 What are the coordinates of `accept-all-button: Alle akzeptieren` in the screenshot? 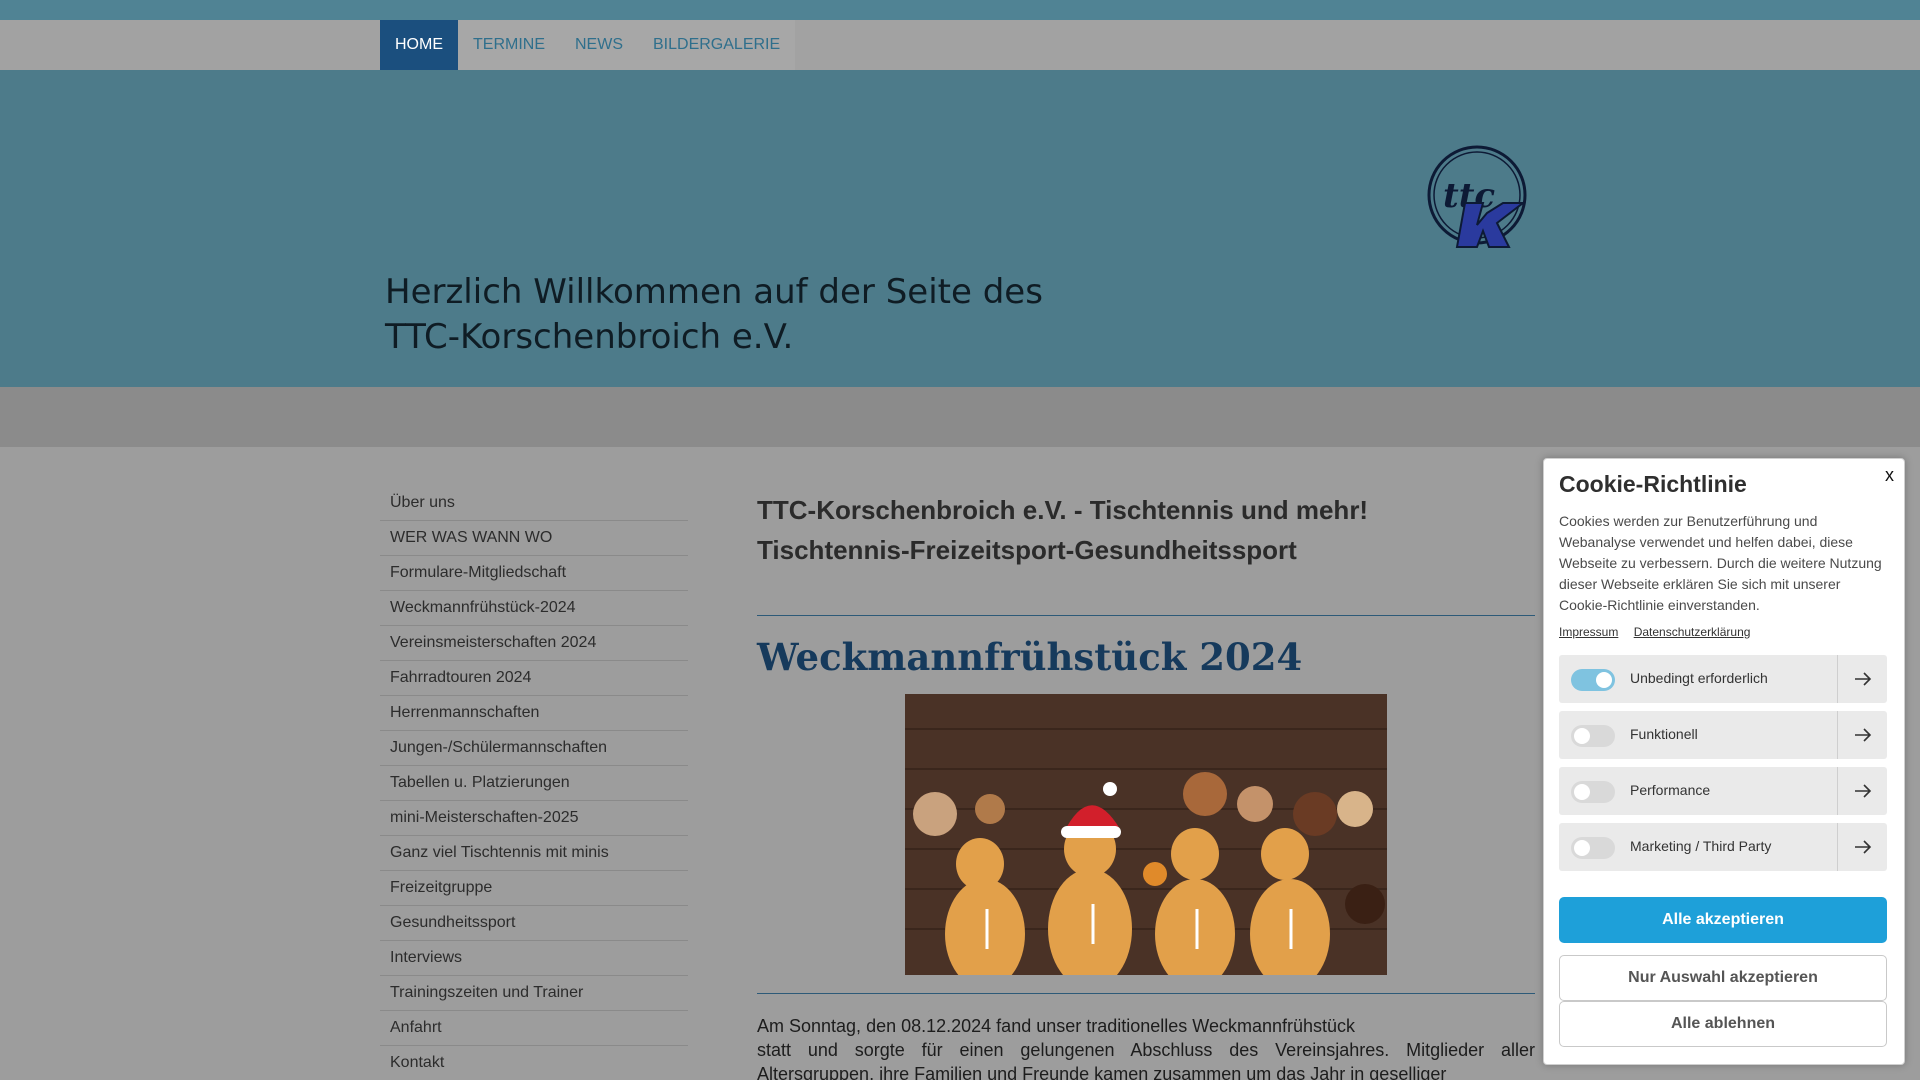 It's located at (1723, 920).